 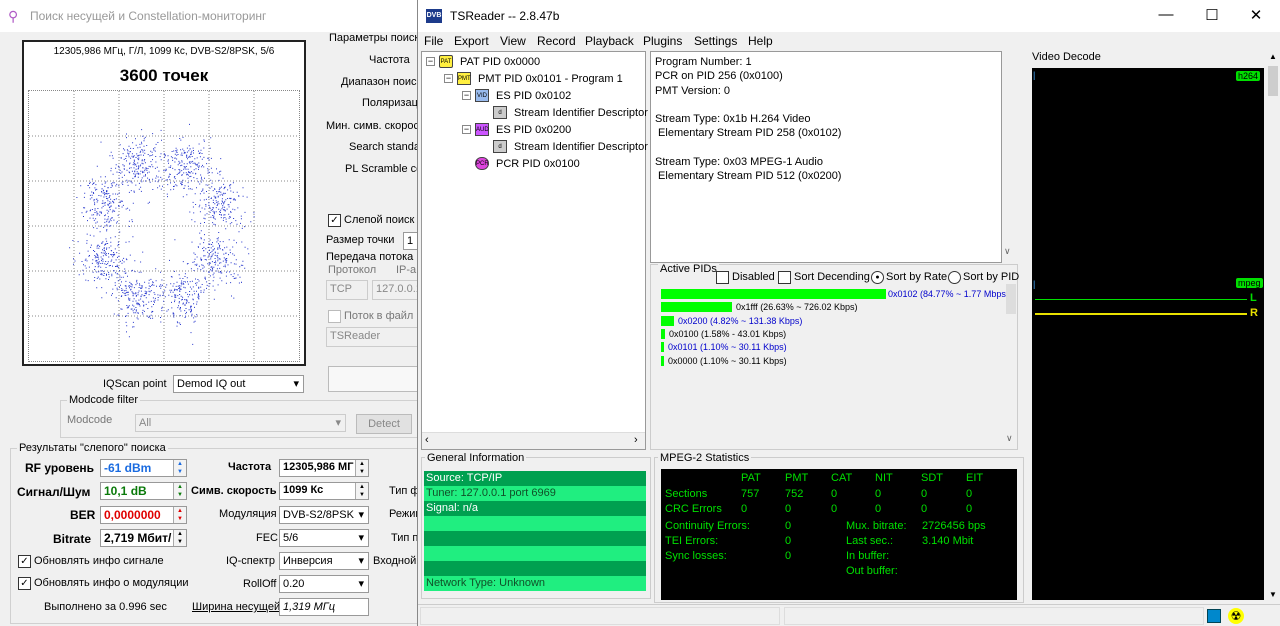 What do you see at coordinates (374, 379) in the screenshot?
I see `action-button` at bounding box center [374, 379].